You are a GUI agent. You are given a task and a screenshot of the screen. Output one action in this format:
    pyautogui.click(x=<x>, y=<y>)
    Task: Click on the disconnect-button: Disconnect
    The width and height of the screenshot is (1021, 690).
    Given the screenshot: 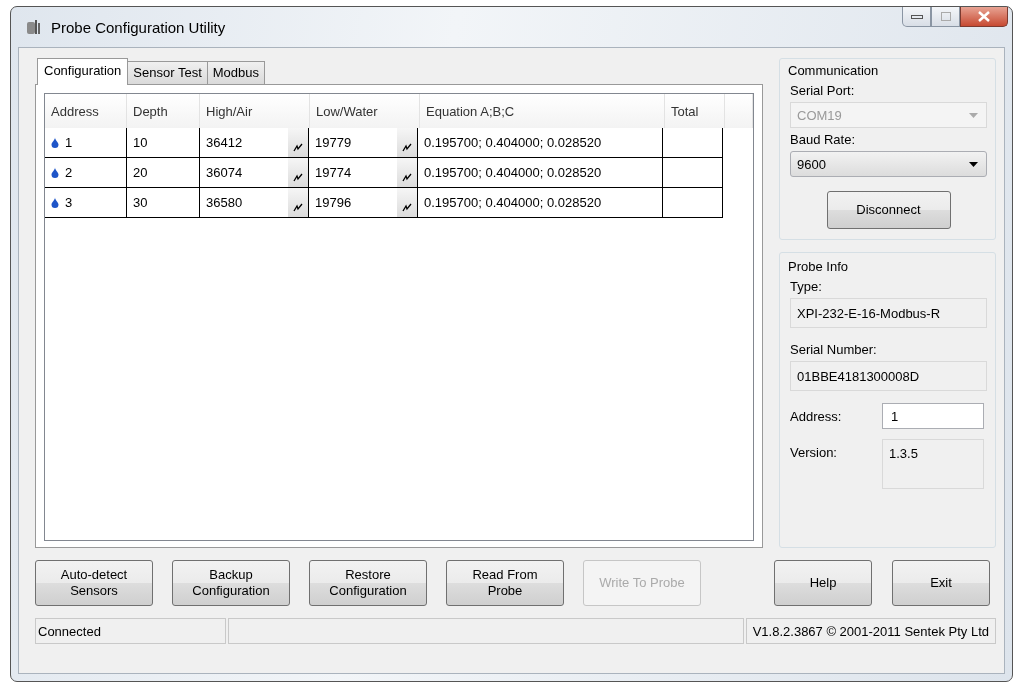 What is the action you would take?
    pyautogui.click(x=888, y=210)
    